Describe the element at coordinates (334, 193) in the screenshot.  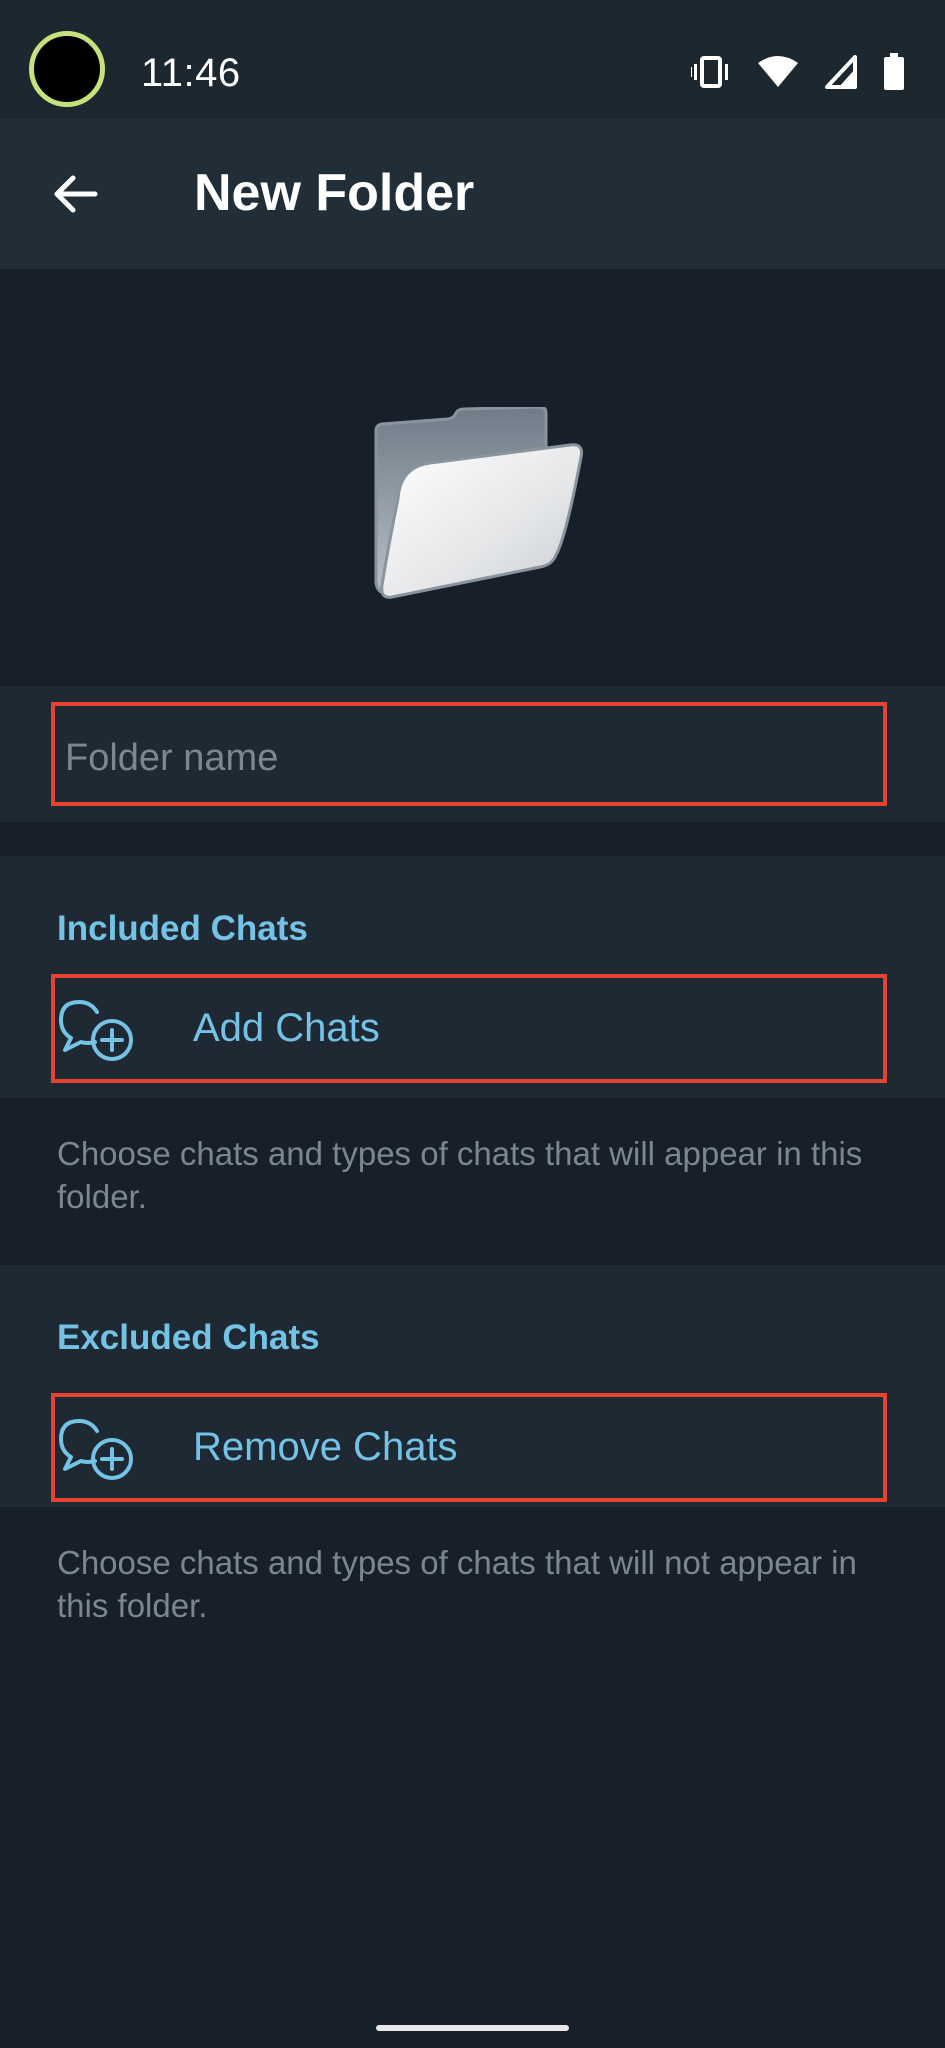
I see `page-title: New Folder` at that location.